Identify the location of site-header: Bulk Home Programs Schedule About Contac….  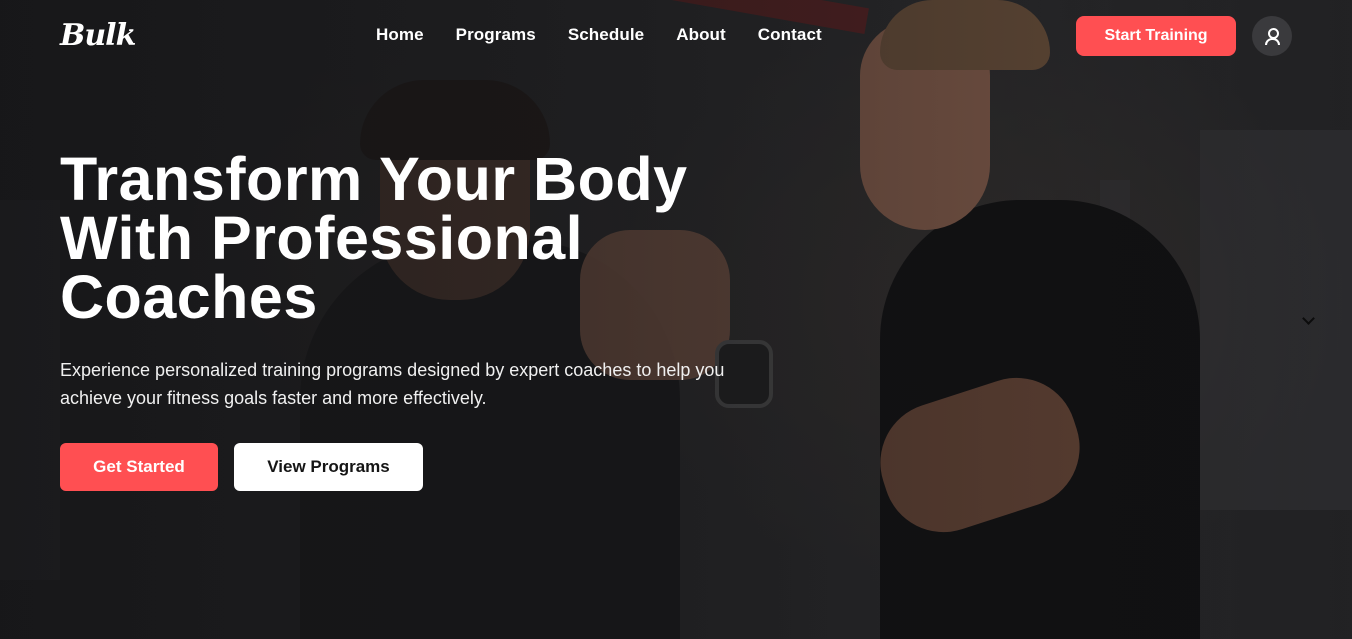
(676, 36).